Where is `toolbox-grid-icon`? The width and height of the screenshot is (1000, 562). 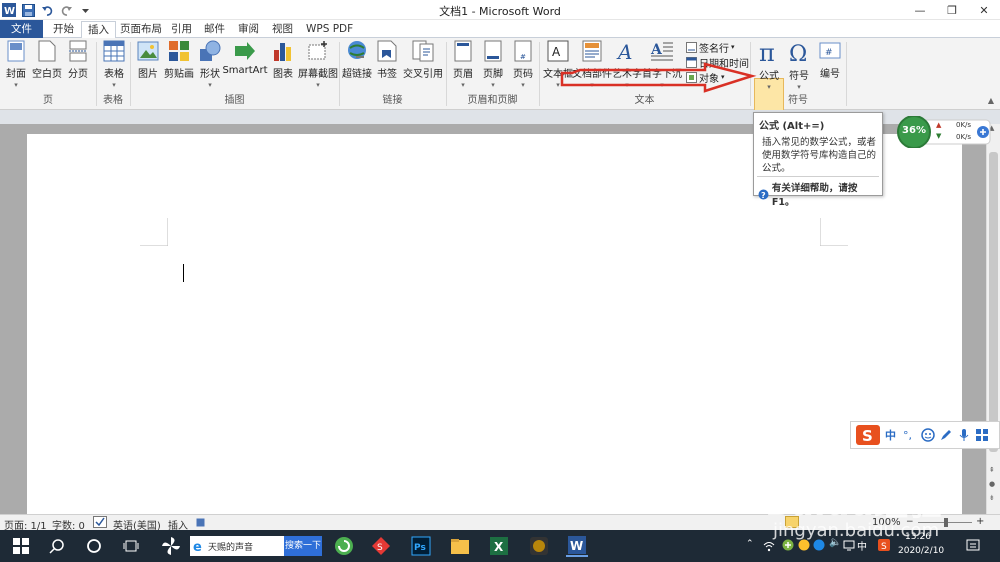 toolbox-grid-icon is located at coordinates (982, 435).